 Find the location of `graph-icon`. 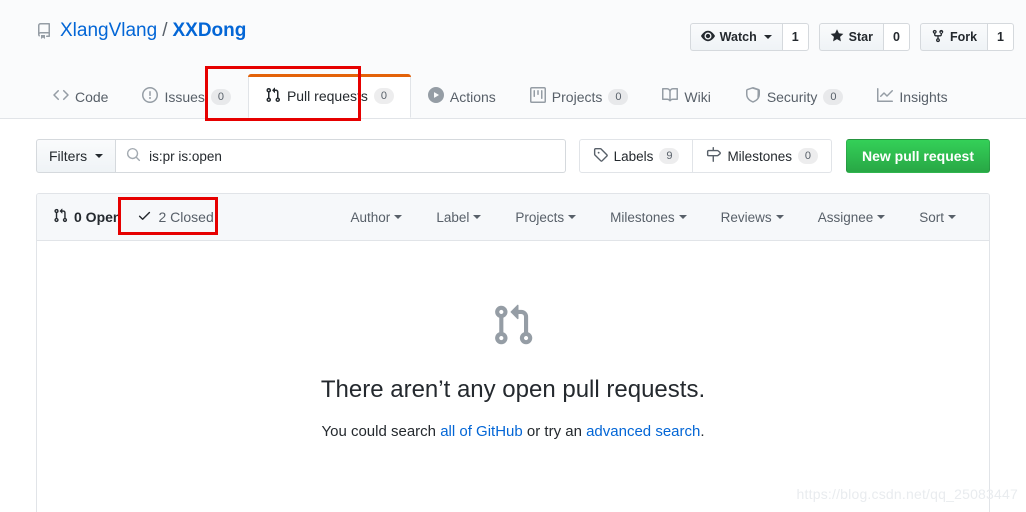

graph-icon is located at coordinates (885, 96).